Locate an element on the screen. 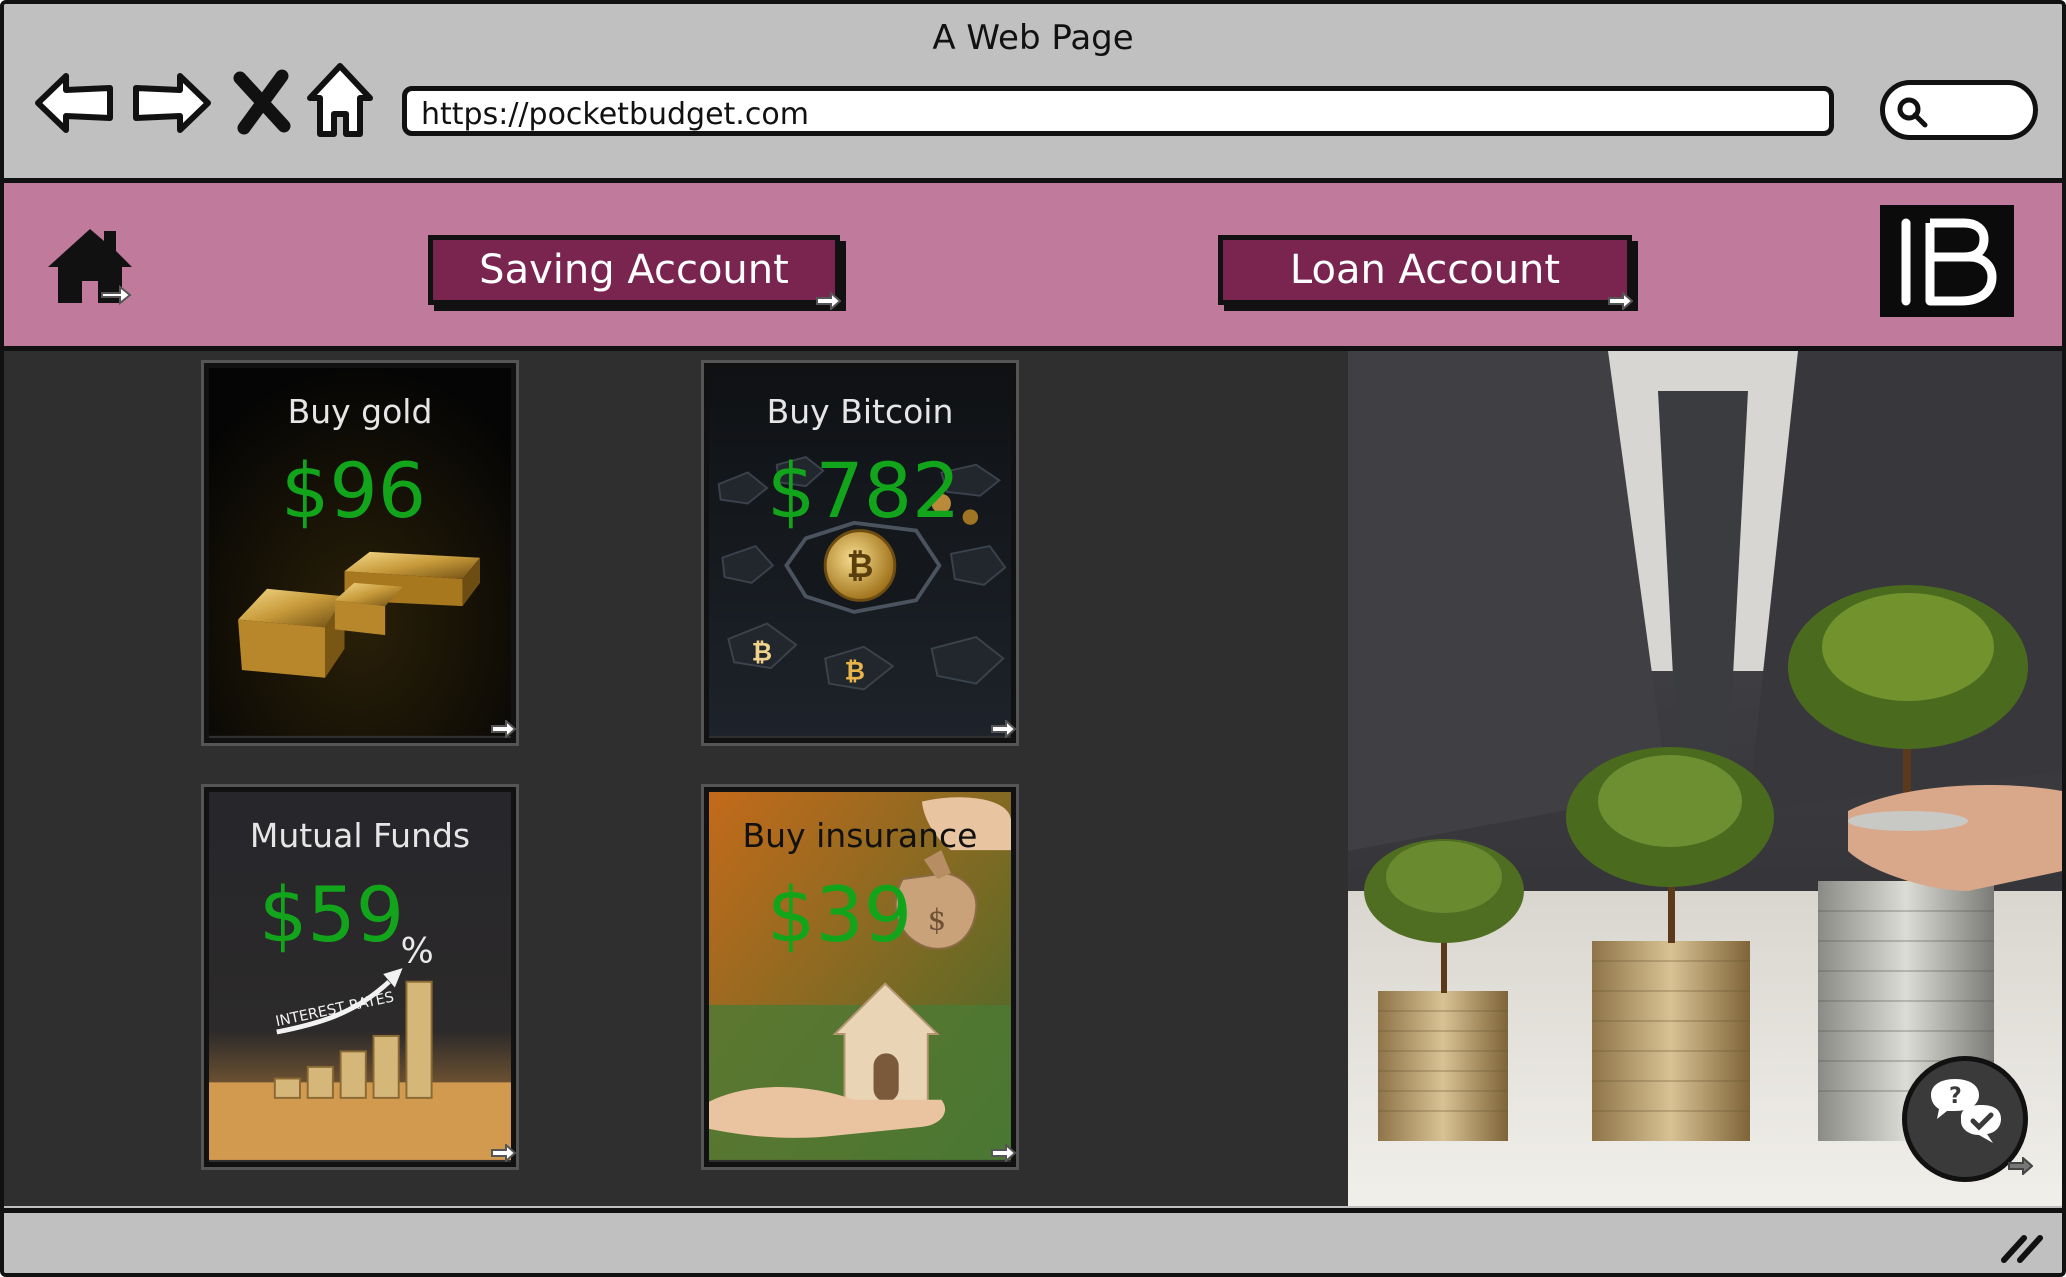  window-title: A Web Page is located at coordinates (1033, 38).